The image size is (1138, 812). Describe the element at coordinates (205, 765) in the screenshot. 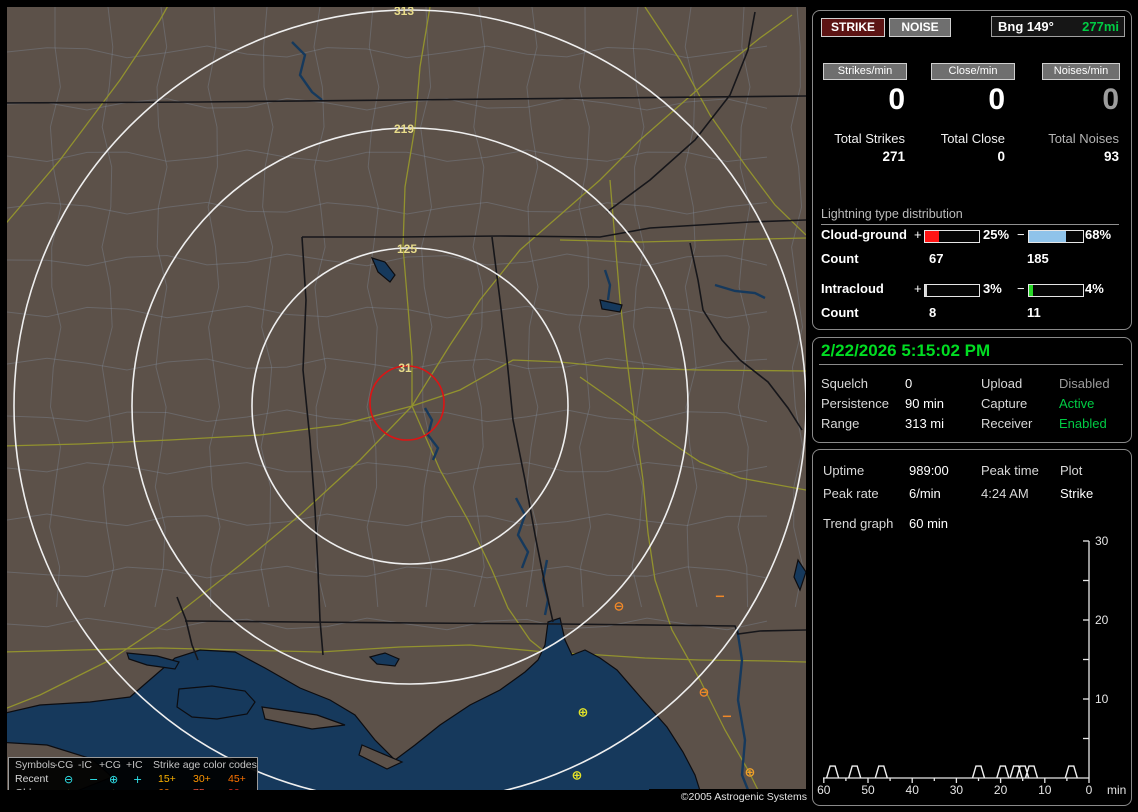

I see `legend-age-header: Strike age color codes` at that location.